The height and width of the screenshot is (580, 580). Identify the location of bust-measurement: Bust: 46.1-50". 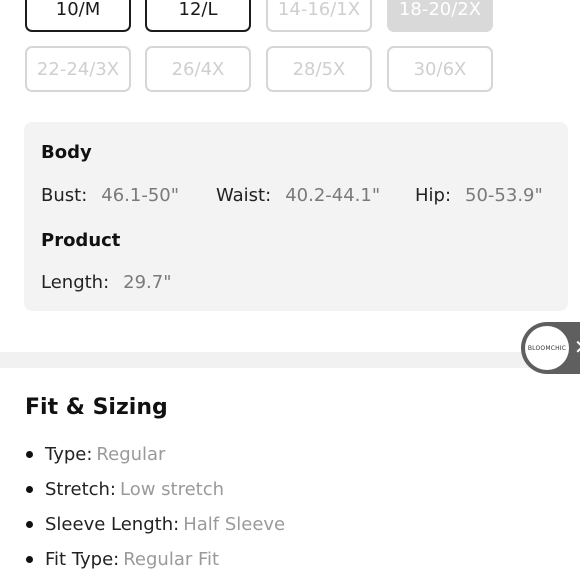
(110, 195).